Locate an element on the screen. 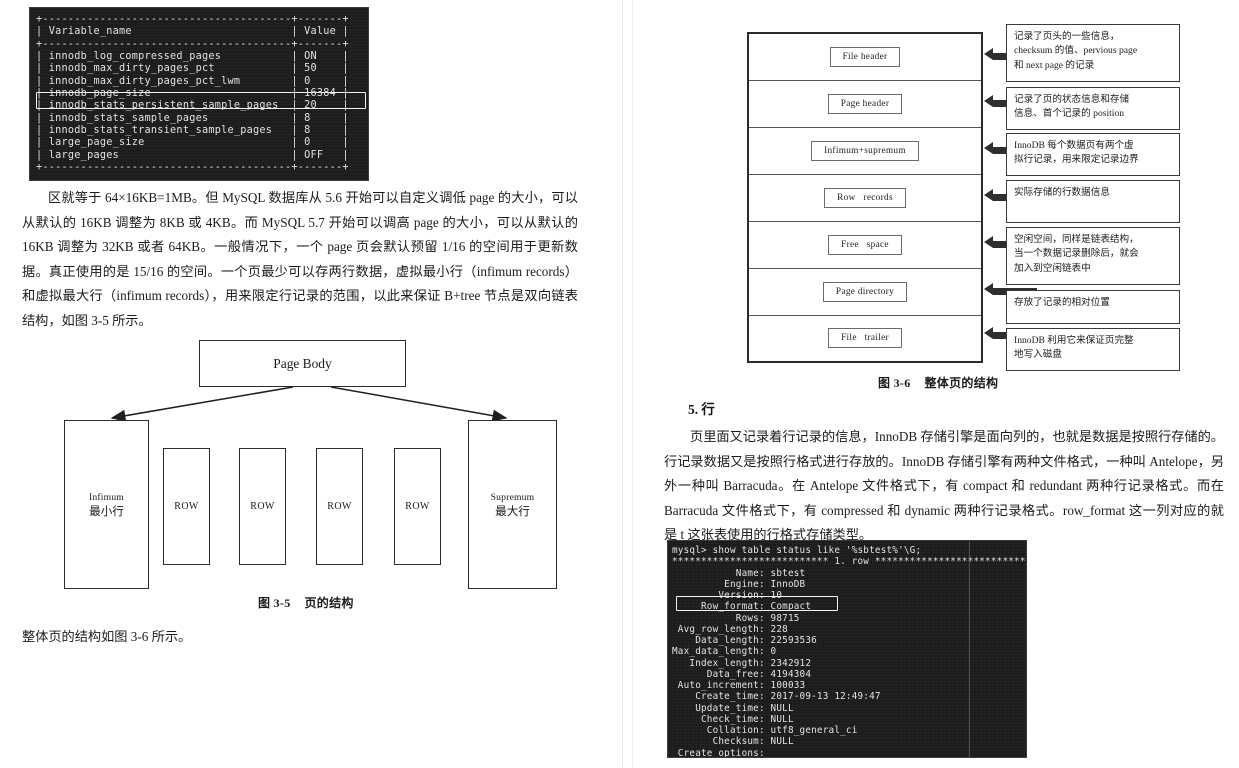 The width and height of the screenshot is (1239, 768). segment-label: Row records is located at coordinates (865, 198).